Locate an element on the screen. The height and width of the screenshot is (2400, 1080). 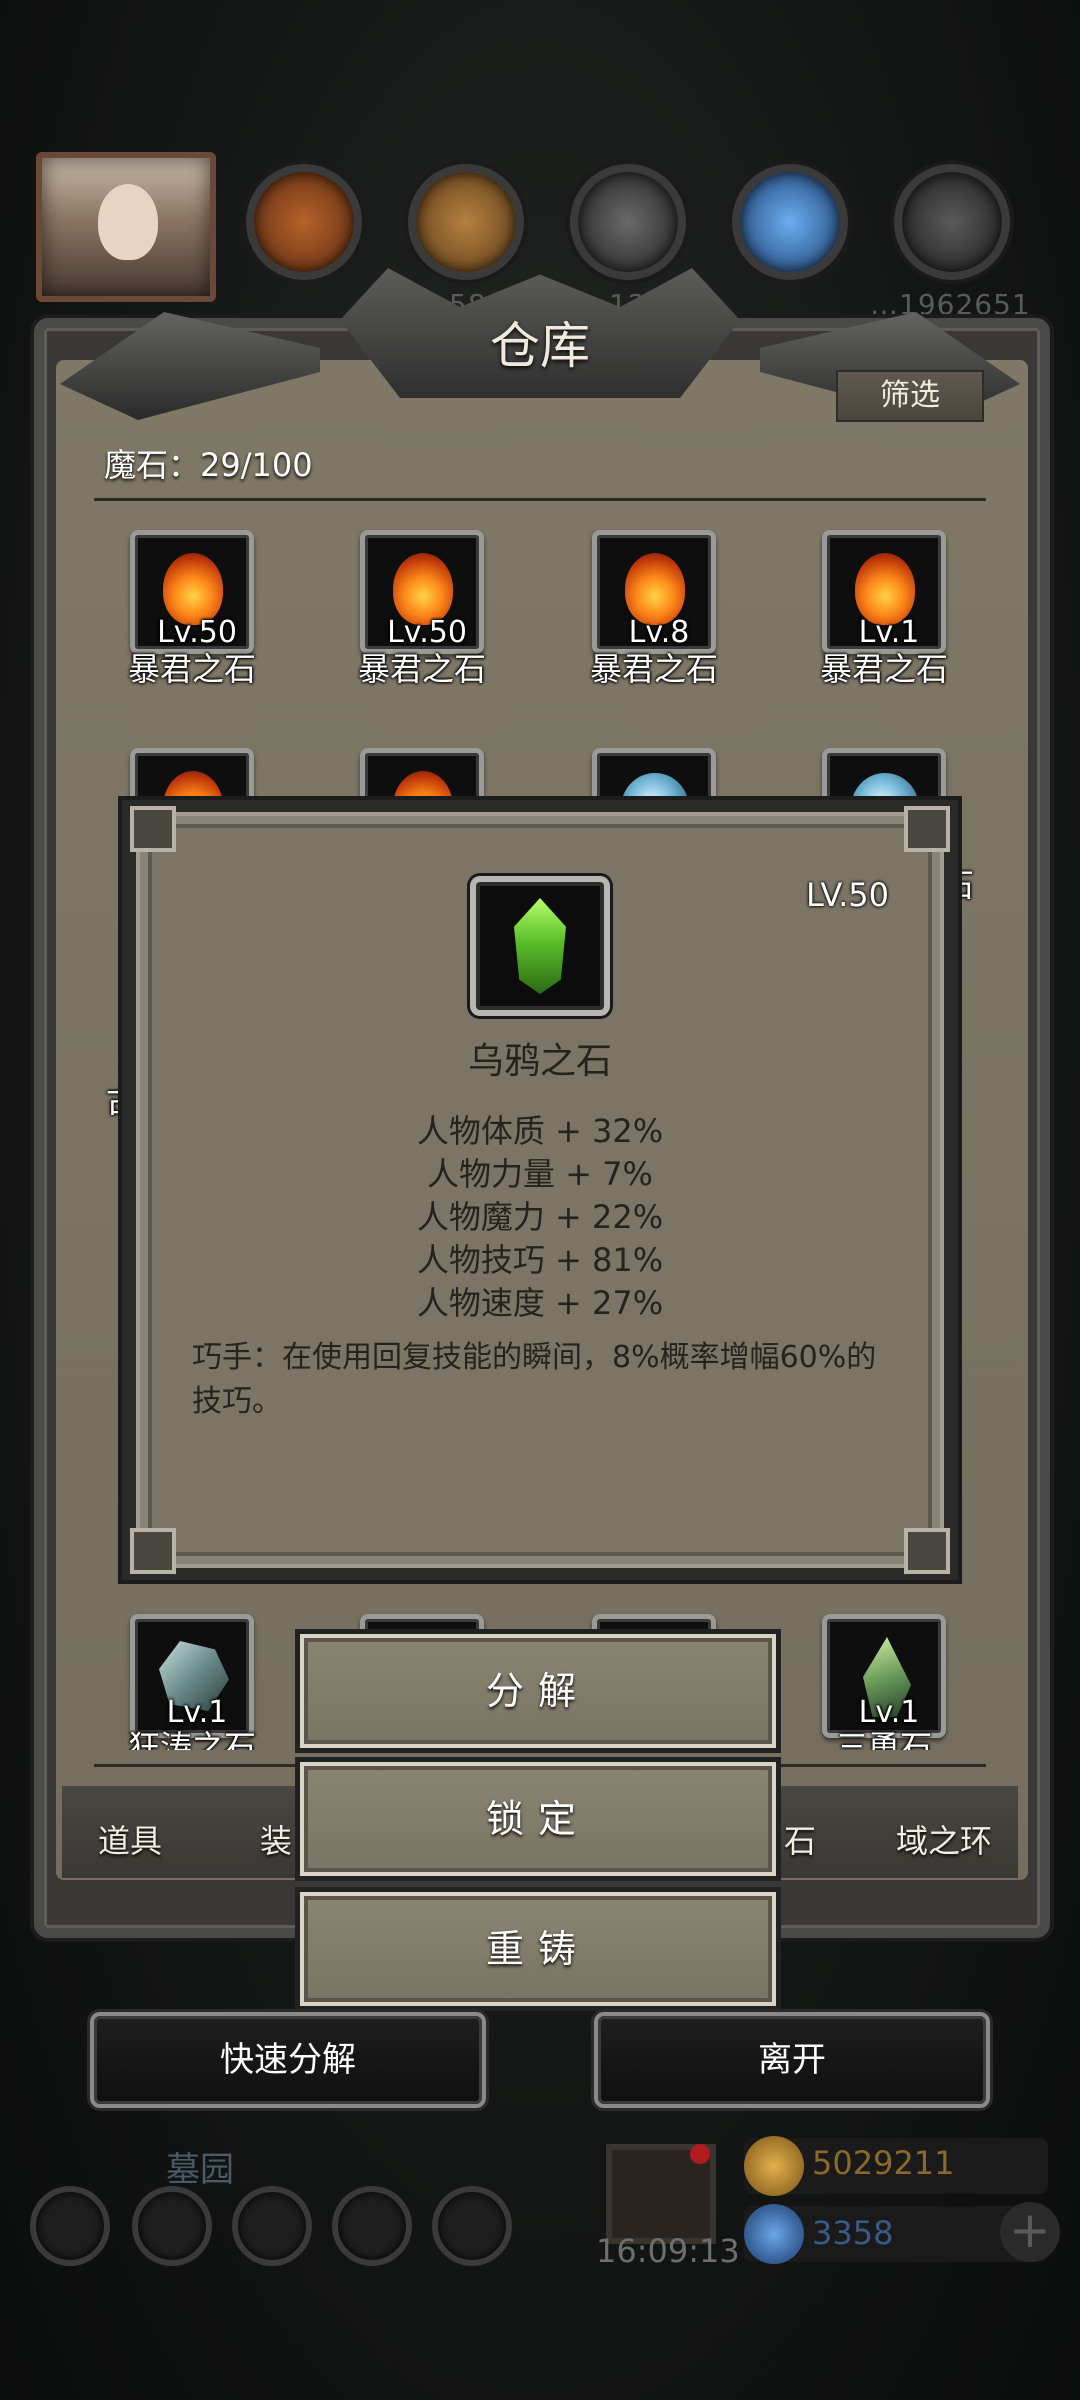
add-currency-button: + is located at coordinates (1030, 2232).